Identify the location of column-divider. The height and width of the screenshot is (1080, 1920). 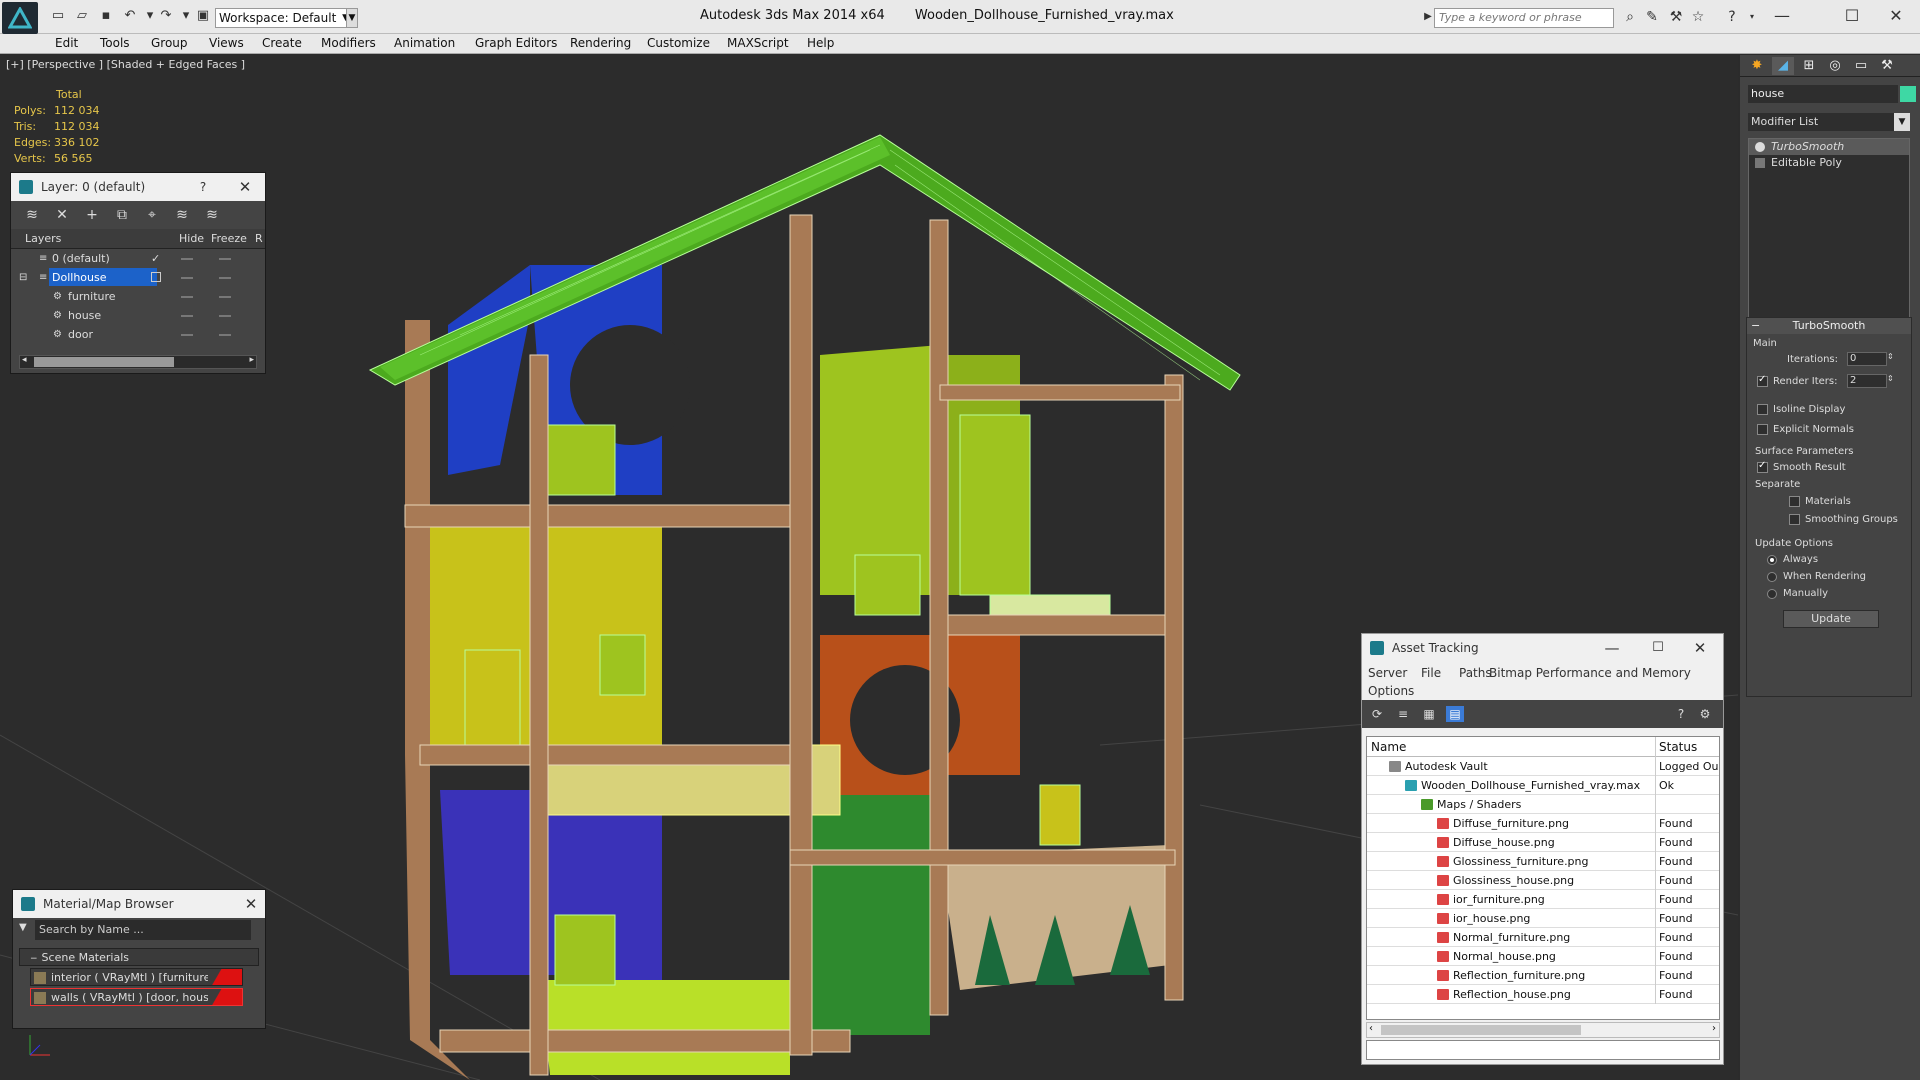
(1655, 747).